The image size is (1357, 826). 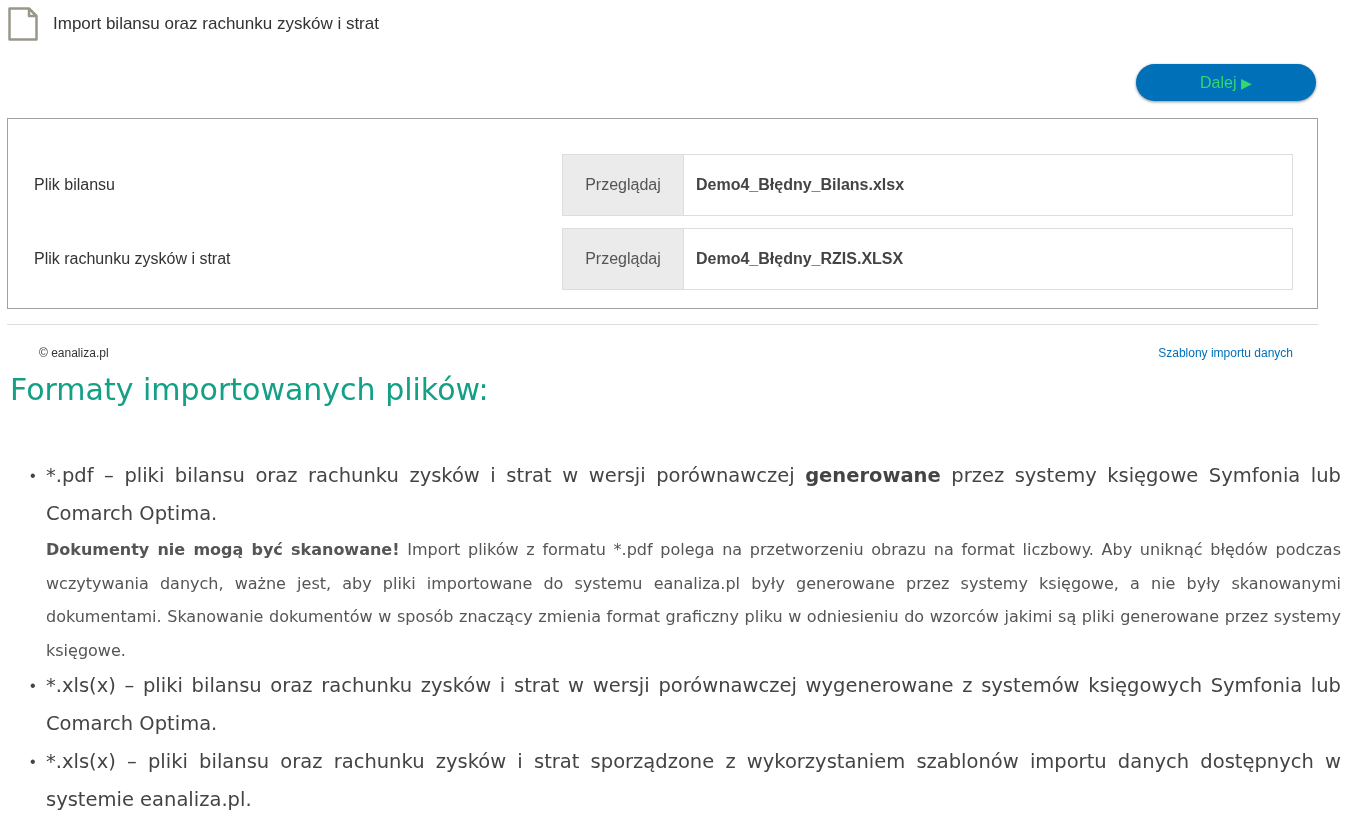 I want to click on format-description: *.xls(x) – pliki bilansu oraz rachunku zysków i strat sporządzone z wykorzystaniem szablonów importu danych dostępnych w systemie eanaliza.pl., so click(x=693, y=781).